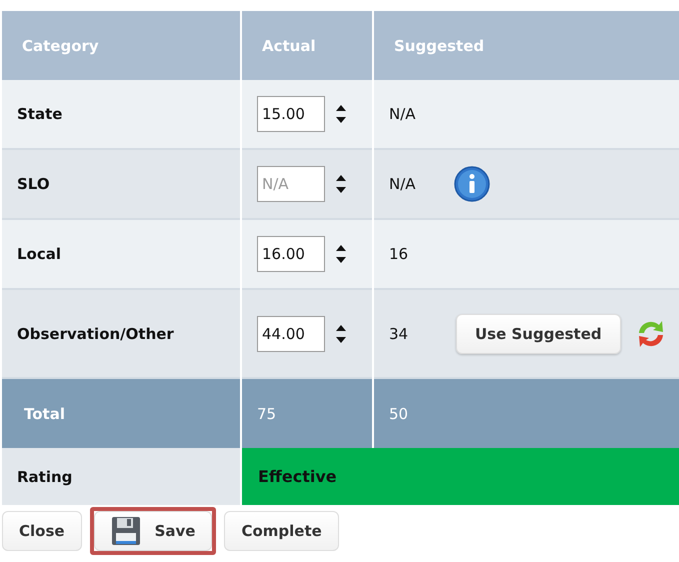  What do you see at coordinates (538, 334) in the screenshot?
I see `use-suggested-button: Use Suggested` at bounding box center [538, 334].